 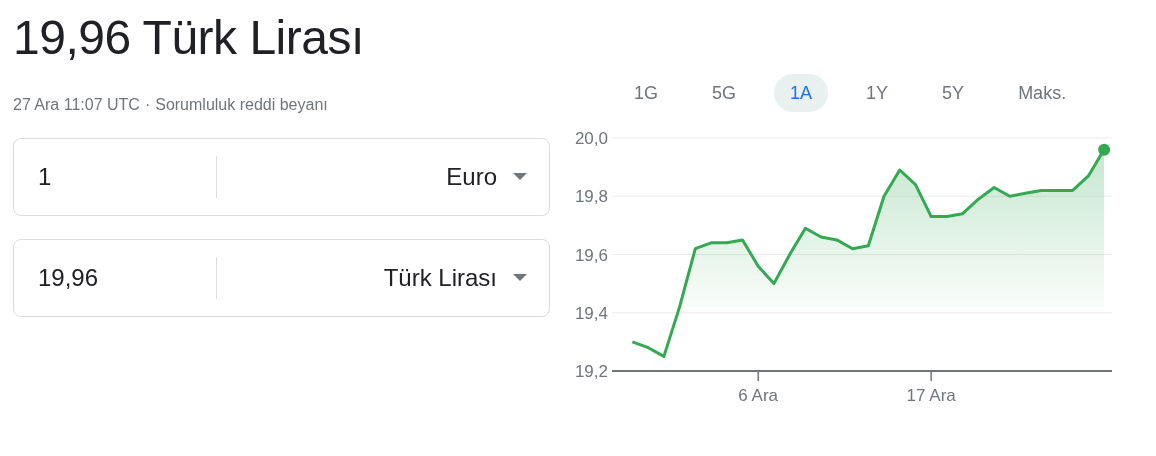 I want to click on range-tab: 1A, so click(x=801, y=93).